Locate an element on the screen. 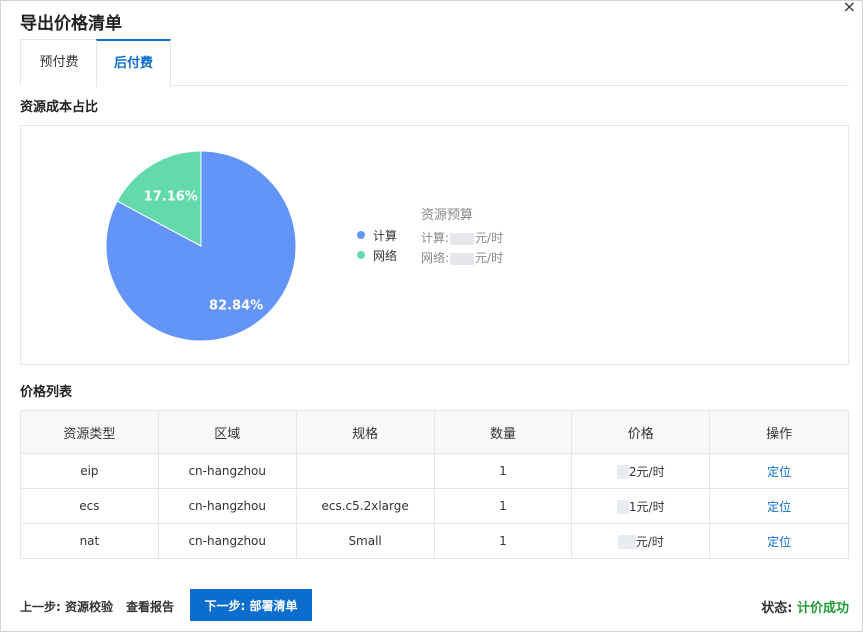 Image resolution: width=863 pixels, height=632 pixels. cell-price: 元/时 is located at coordinates (641, 541).